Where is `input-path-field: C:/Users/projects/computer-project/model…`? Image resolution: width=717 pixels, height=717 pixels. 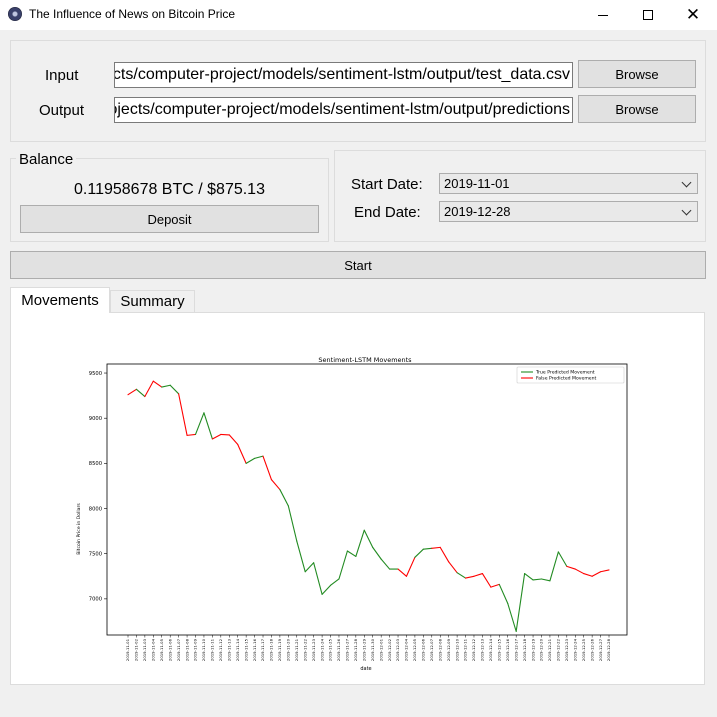 input-path-field: C:/Users/projects/computer-project/model… is located at coordinates (343, 75).